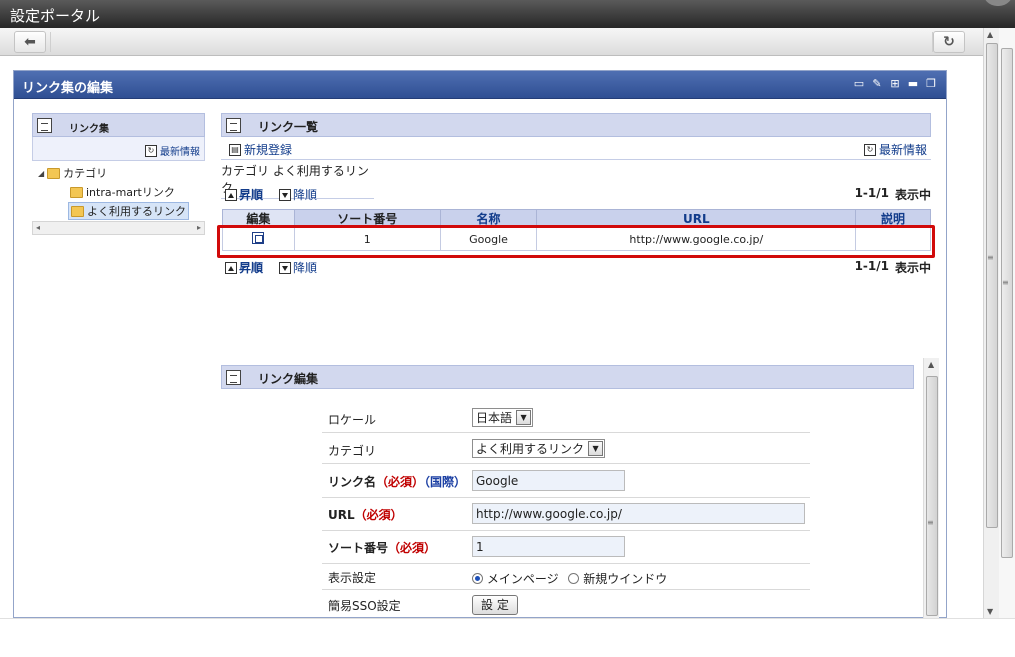 The height and width of the screenshot is (657, 1015). What do you see at coordinates (85, 173) in the screenshot?
I see `tree-item-label: カテゴリ` at bounding box center [85, 173].